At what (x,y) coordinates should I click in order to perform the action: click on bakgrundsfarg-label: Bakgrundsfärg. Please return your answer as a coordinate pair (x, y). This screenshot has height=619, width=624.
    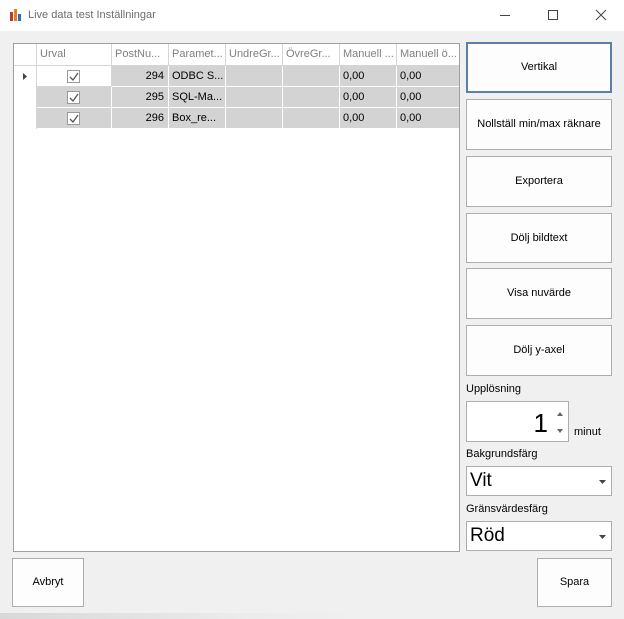
    Looking at the image, I should click on (502, 454).